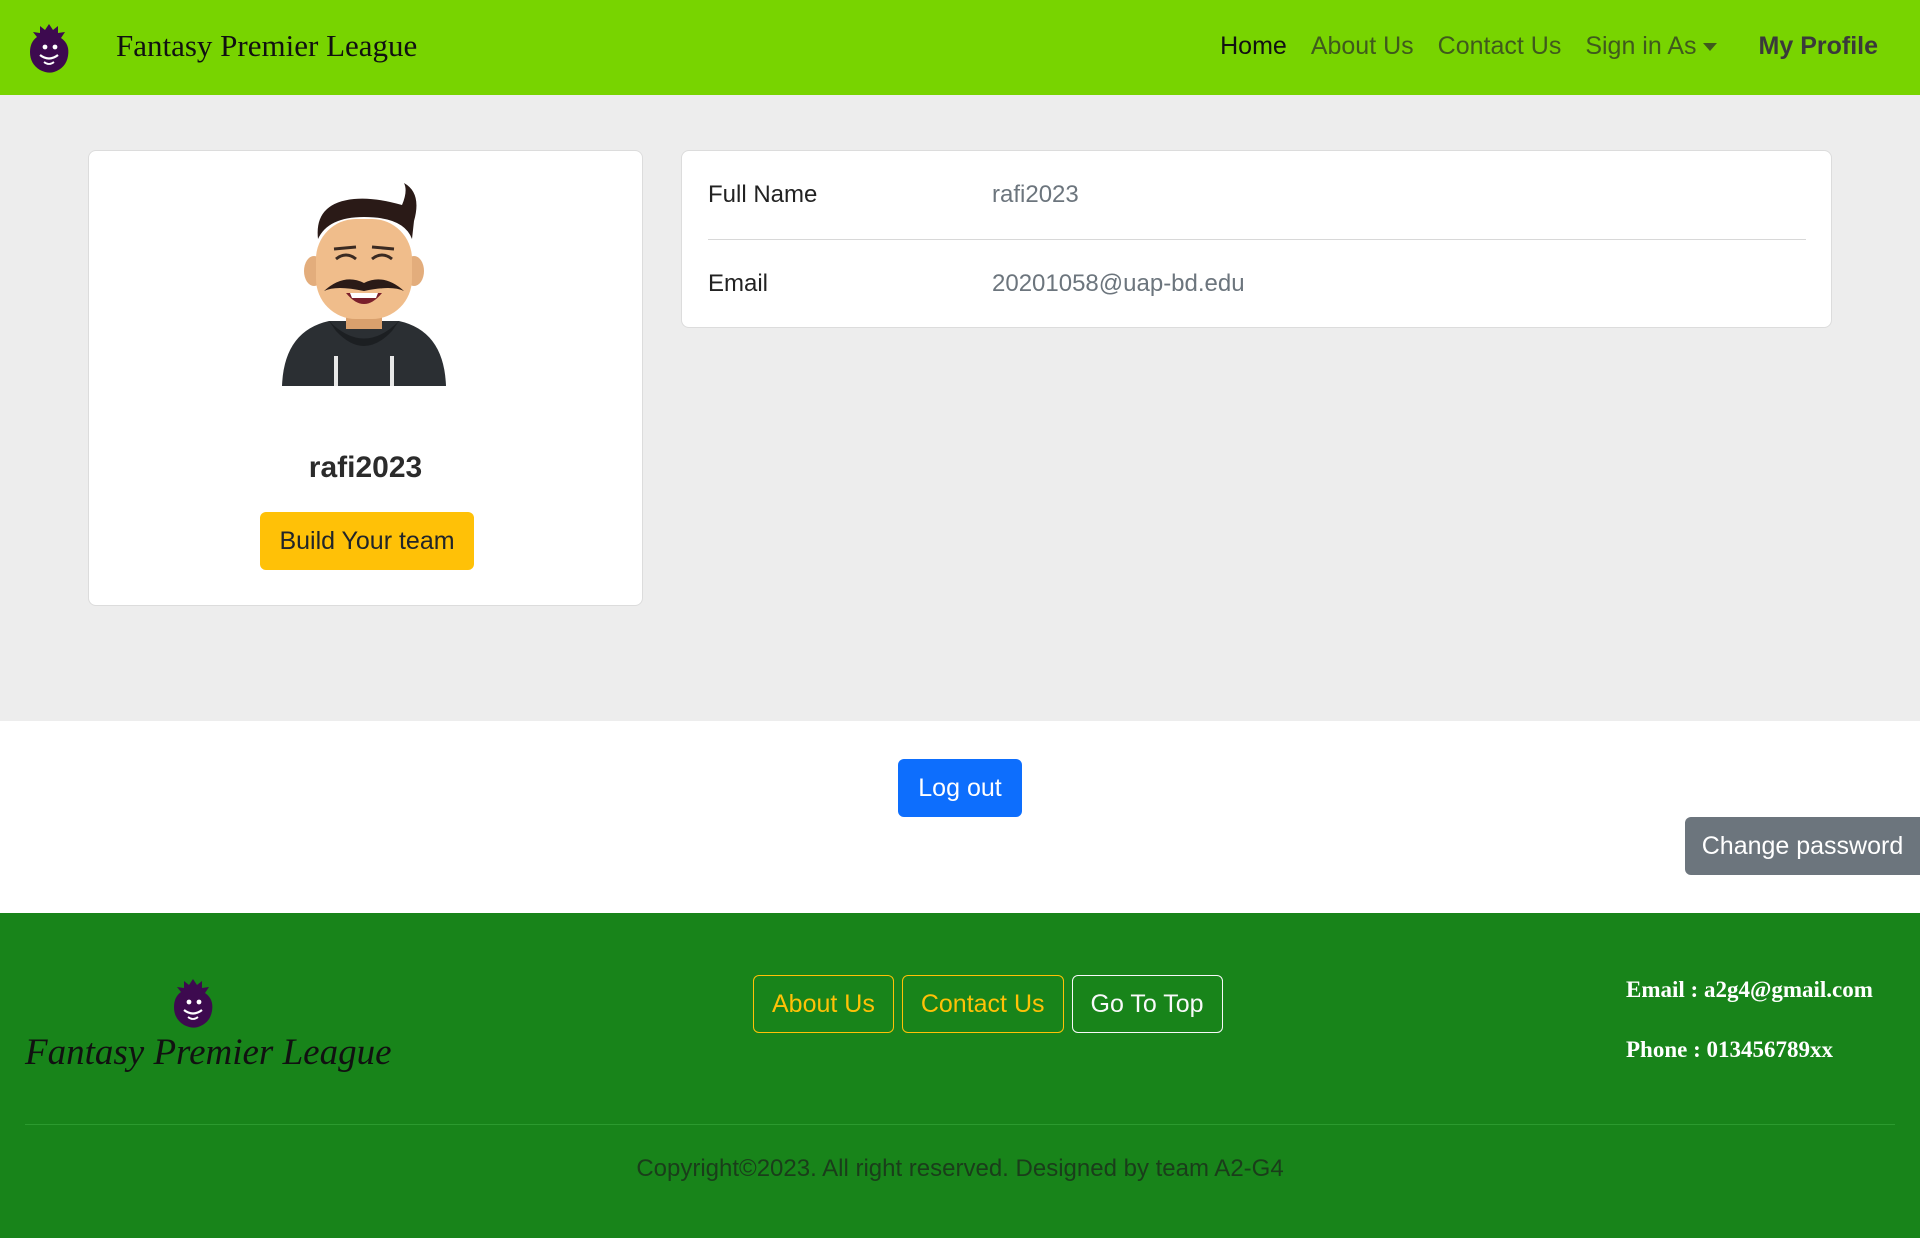 The image size is (1920, 1238). What do you see at coordinates (1147, 1004) in the screenshot?
I see `go-to-top-button: Go To Top` at bounding box center [1147, 1004].